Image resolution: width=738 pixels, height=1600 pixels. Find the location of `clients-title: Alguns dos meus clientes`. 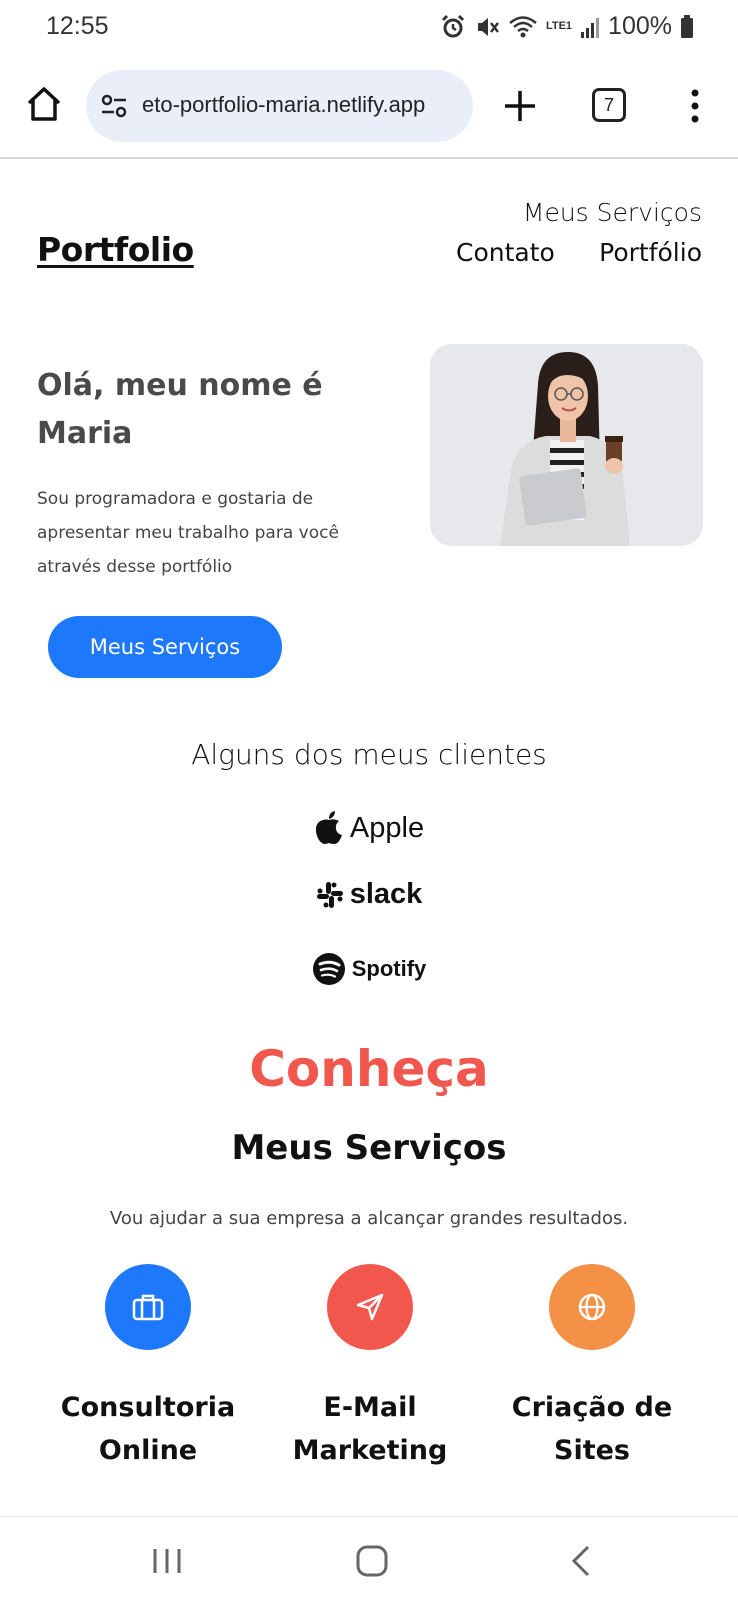

clients-title: Alguns dos meus clientes is located at coordinates (369, 754).